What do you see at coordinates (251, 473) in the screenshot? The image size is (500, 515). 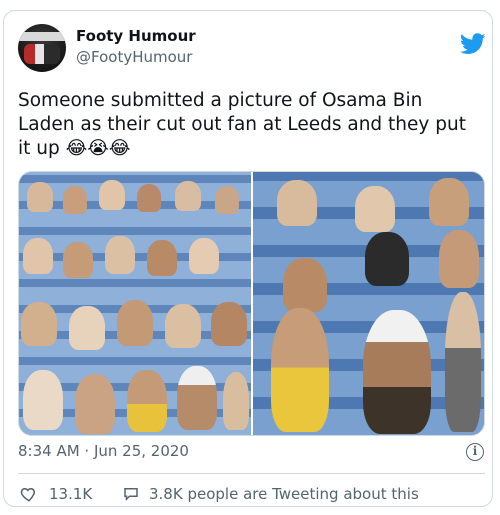 I see `divider` at bounding box center [251, 473].